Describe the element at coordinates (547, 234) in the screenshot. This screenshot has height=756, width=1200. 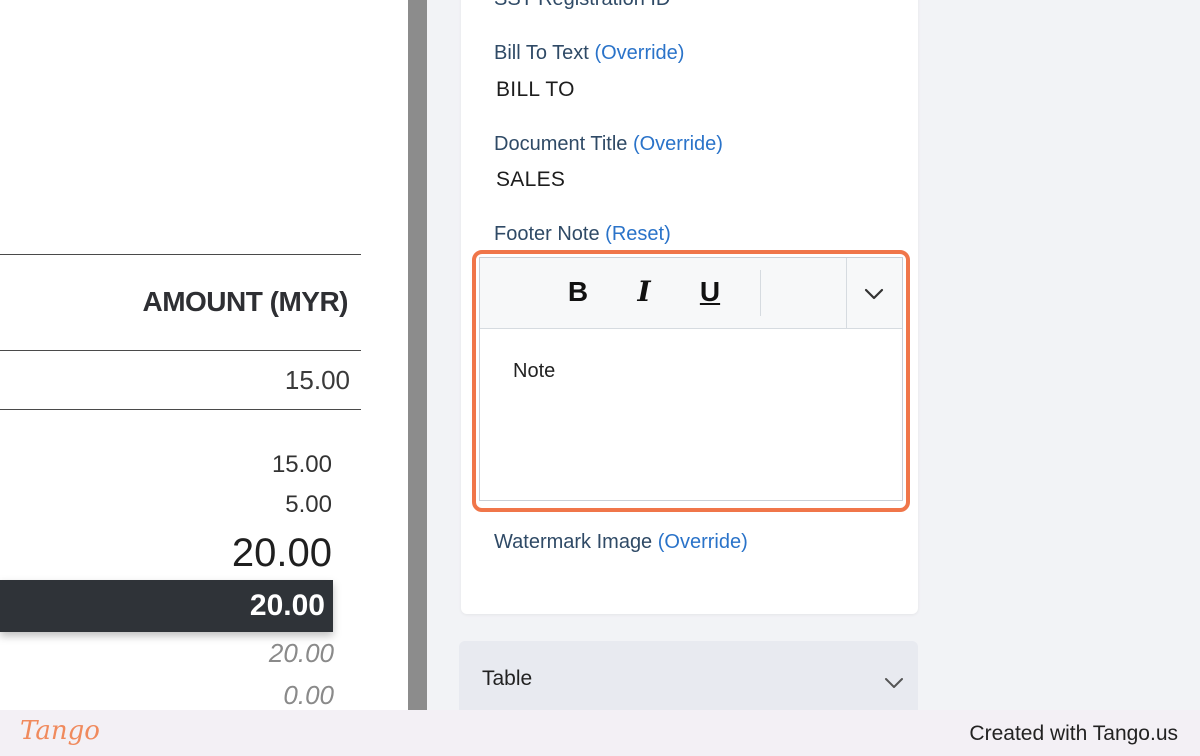
I see `footer-note-label-text: Footer Note` at that location.